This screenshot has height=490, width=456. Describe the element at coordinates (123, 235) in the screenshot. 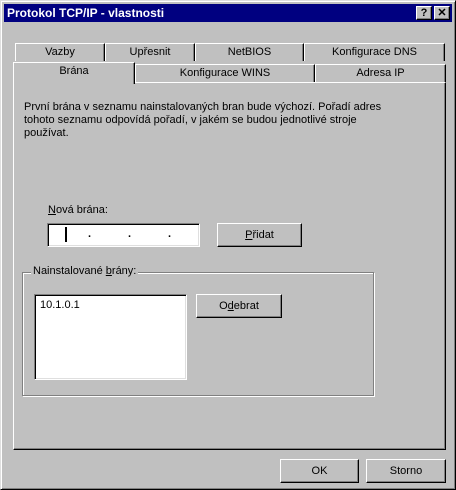

I see `new-gateway-ip-input: . . .` at that location.